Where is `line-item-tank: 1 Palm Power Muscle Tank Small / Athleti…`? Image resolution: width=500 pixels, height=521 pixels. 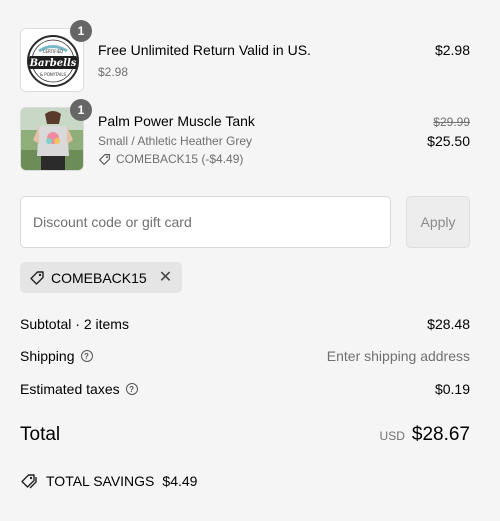 line-item-tank: 1 Palm Power Muscle Tank Small / Athleti… is located at coordinates (245, 135).